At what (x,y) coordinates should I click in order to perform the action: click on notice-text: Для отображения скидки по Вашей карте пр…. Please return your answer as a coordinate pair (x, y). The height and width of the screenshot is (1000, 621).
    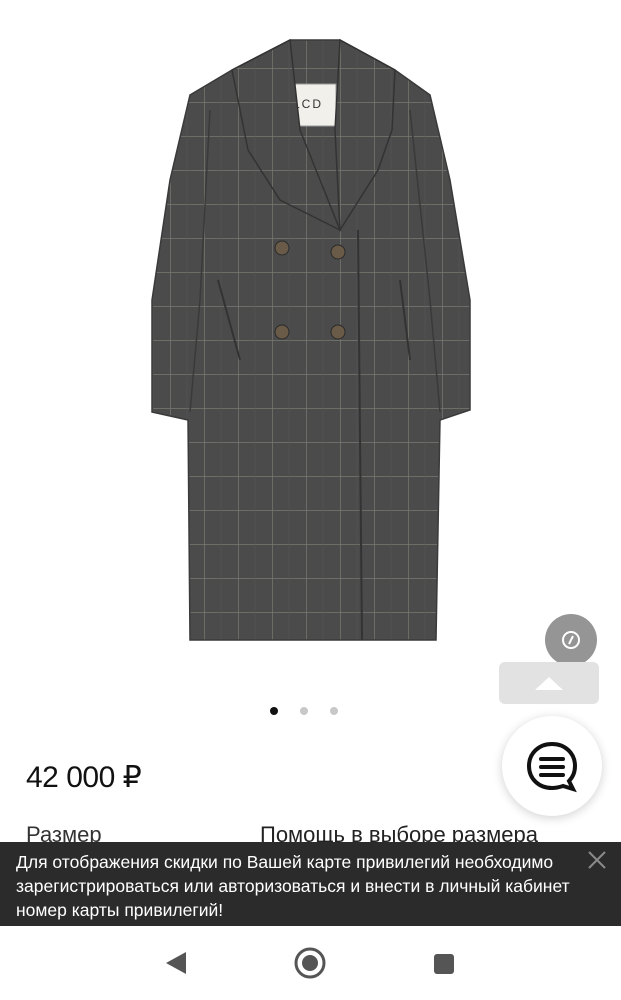
    Looking at the image, I should click on (293, 886).